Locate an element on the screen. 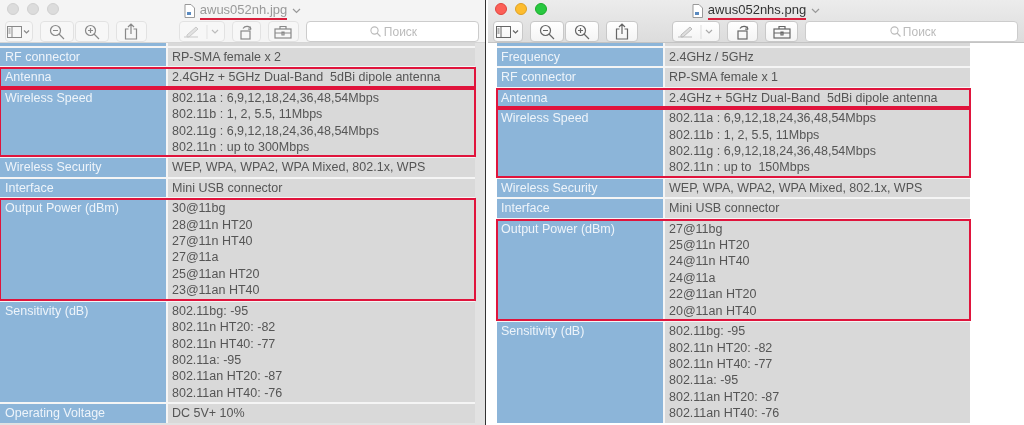  close-button is located at coordinates (501, 9).